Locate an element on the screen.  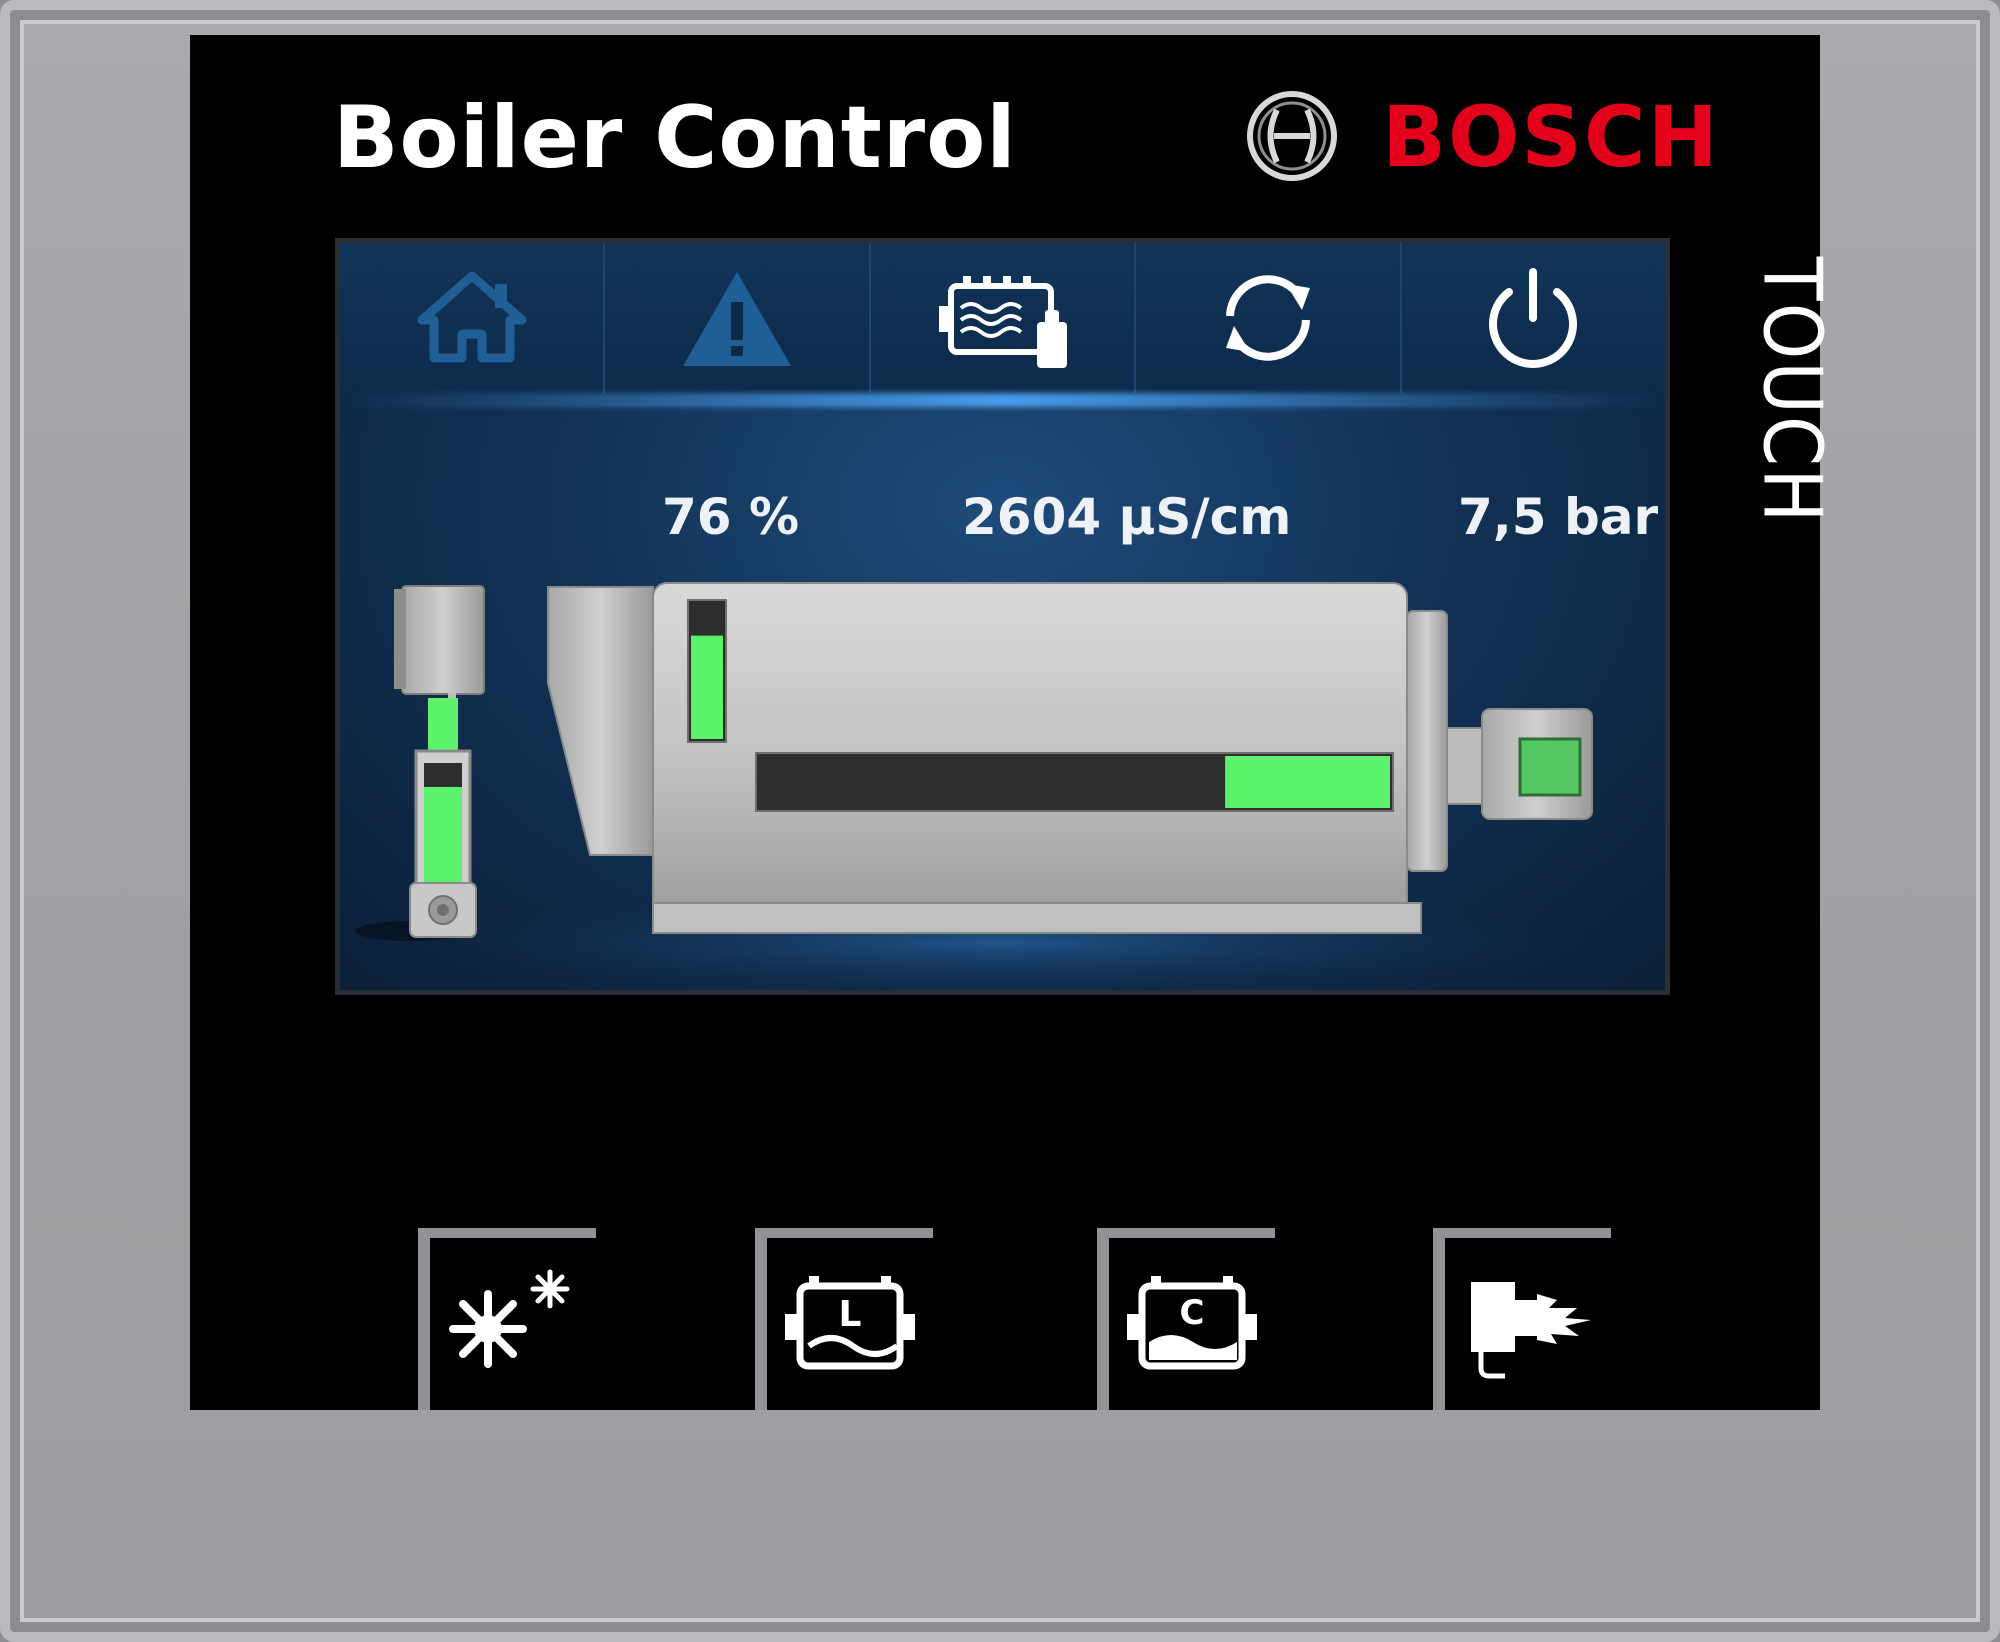
level-tank-icon: L is located at coordinates (850, 1323).